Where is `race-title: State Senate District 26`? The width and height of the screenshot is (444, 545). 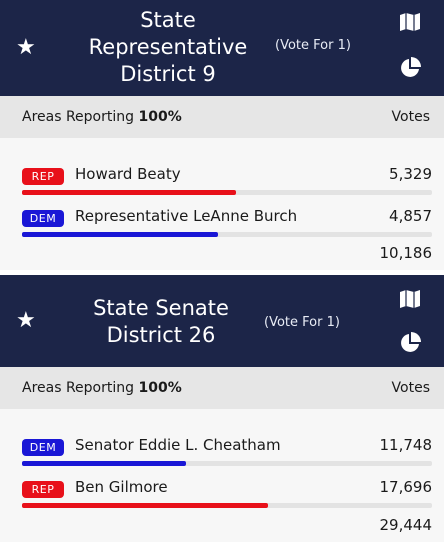 race-title: State Senate District 26 is located at coordinates (161, 322).